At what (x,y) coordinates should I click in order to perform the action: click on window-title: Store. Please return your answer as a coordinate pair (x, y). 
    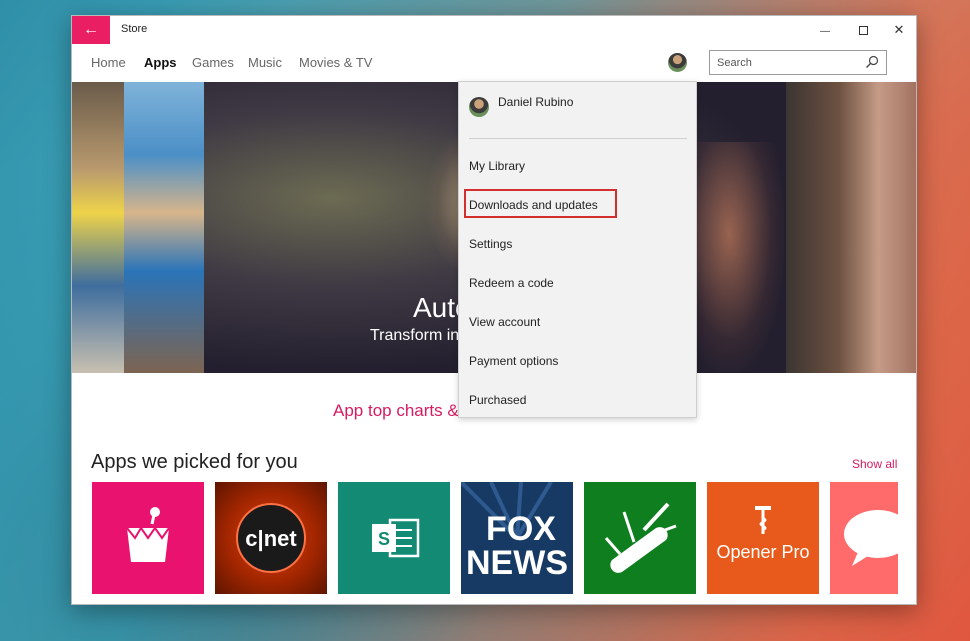
    Looking at the image, I should click on (134, 29).